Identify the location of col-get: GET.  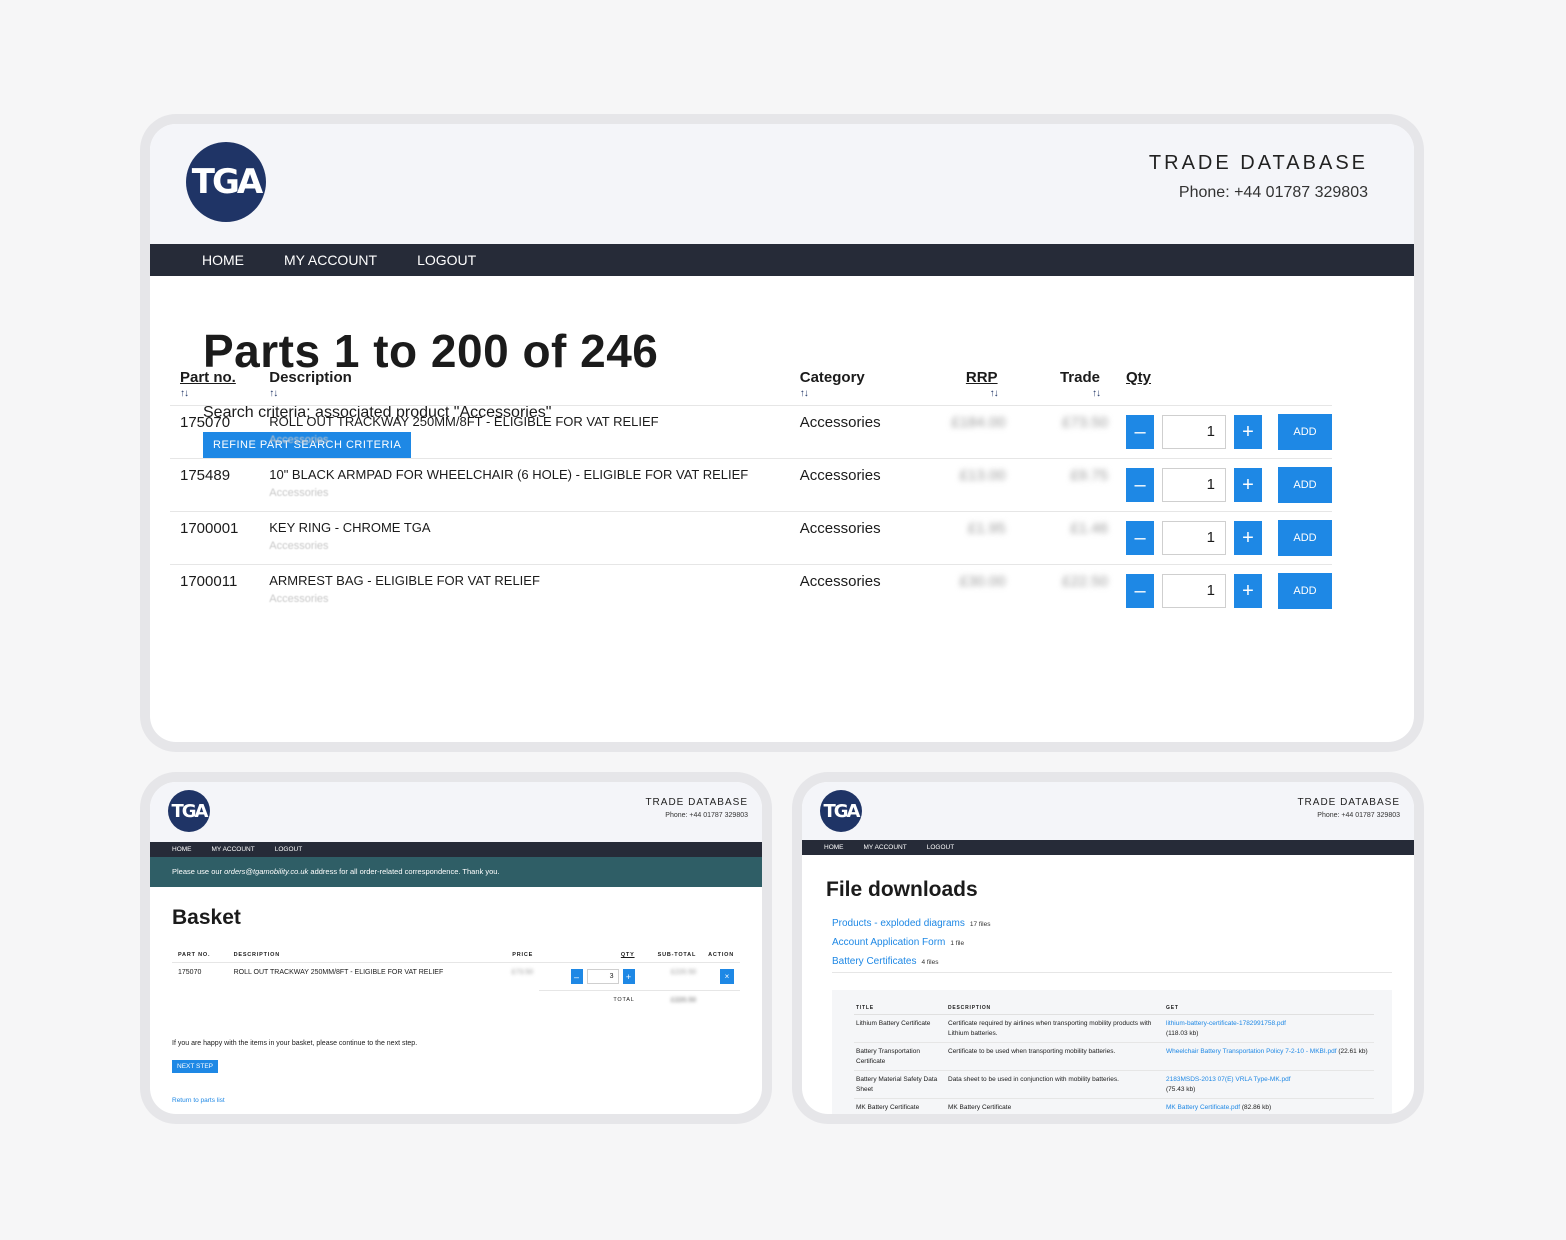
(1269, 1008).